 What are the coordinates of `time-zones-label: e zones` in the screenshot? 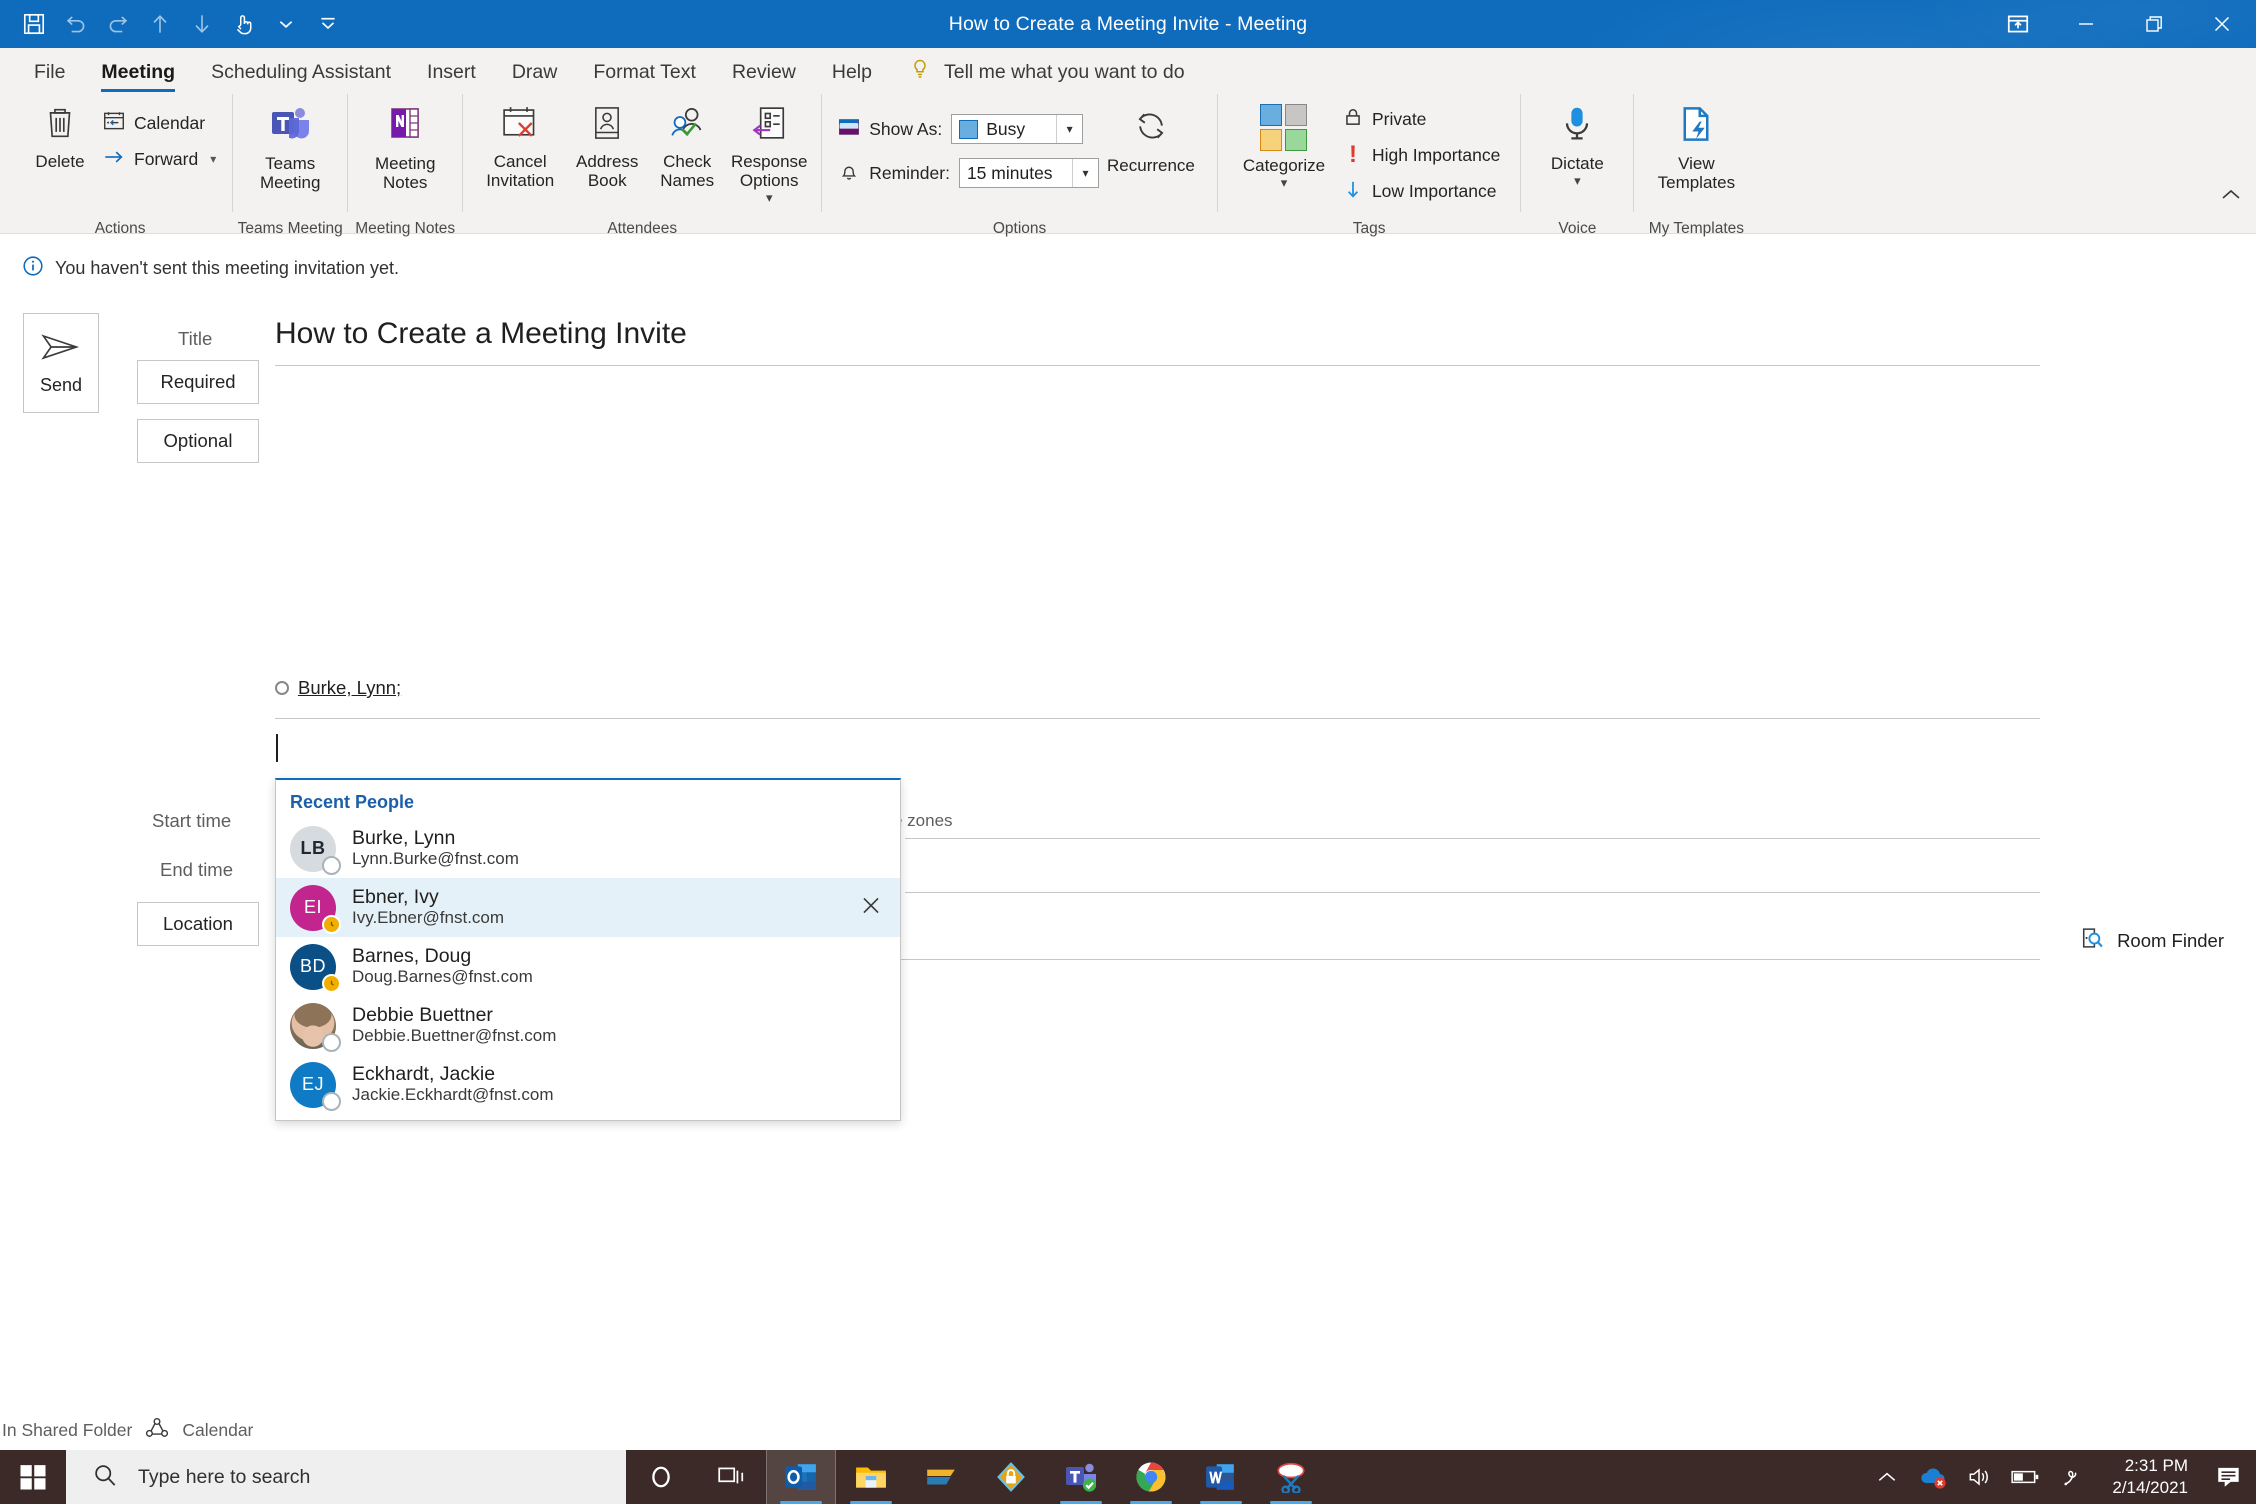 It's located at (923, 820).